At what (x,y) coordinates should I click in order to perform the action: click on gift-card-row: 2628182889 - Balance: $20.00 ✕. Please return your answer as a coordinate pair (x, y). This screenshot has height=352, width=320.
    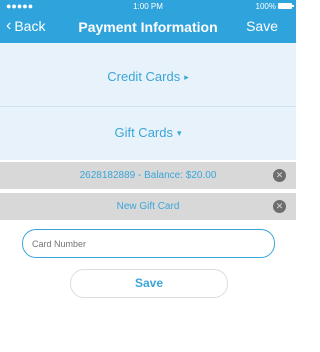
    Looking at the image, I should click on (148, 175).